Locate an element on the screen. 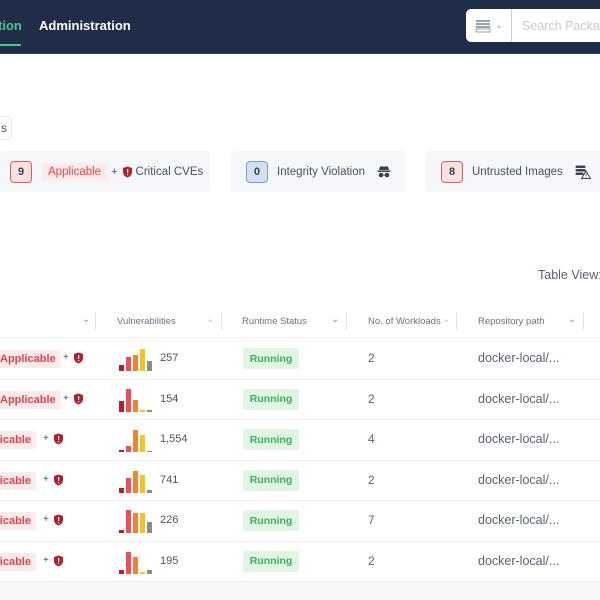 This screenshot has width=600, height=600. workloads-count: 4 is located at coordinates (371, 439).